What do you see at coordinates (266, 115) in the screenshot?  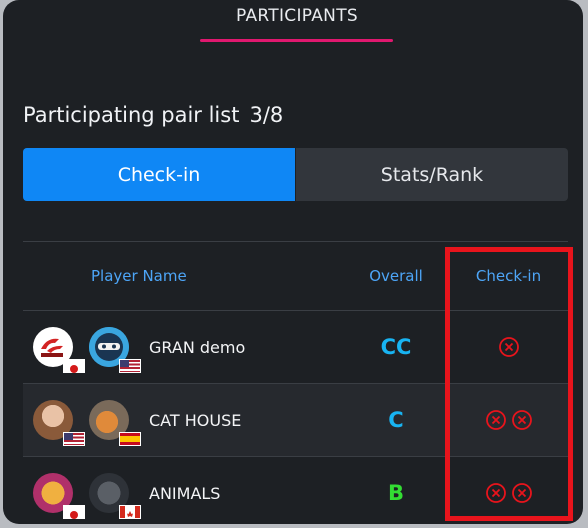 I see `pair-count: 3/8` at bounding box center [266, 115].